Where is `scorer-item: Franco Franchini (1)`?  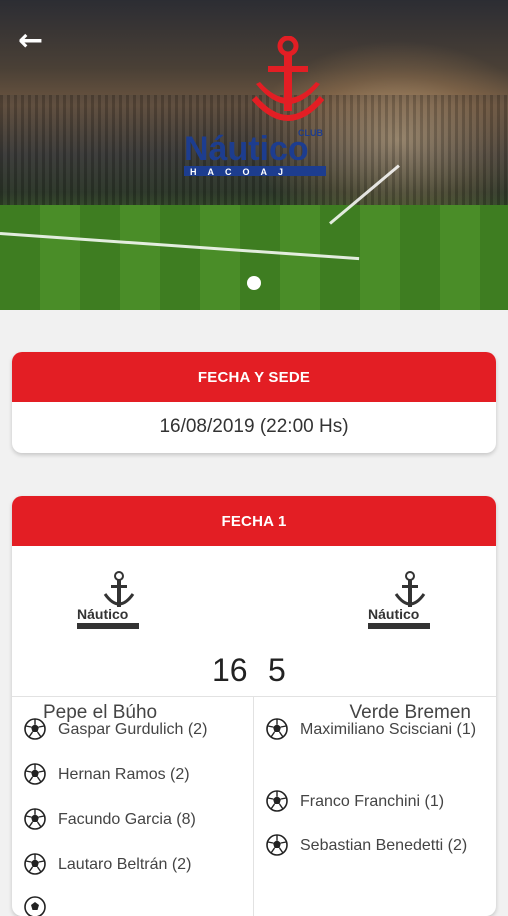
scorer-item: Franco Franchini (1) is located at coordinates (377, 801).